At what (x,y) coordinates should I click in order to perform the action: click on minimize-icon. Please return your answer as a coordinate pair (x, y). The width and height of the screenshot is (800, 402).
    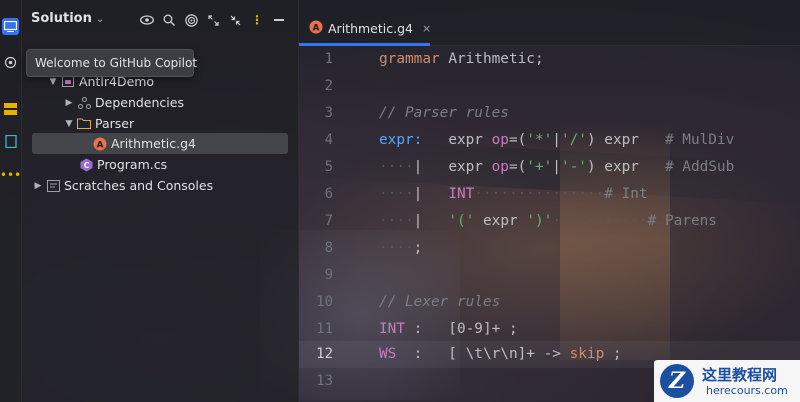
    Looking at the image, I should click on (279, 20).